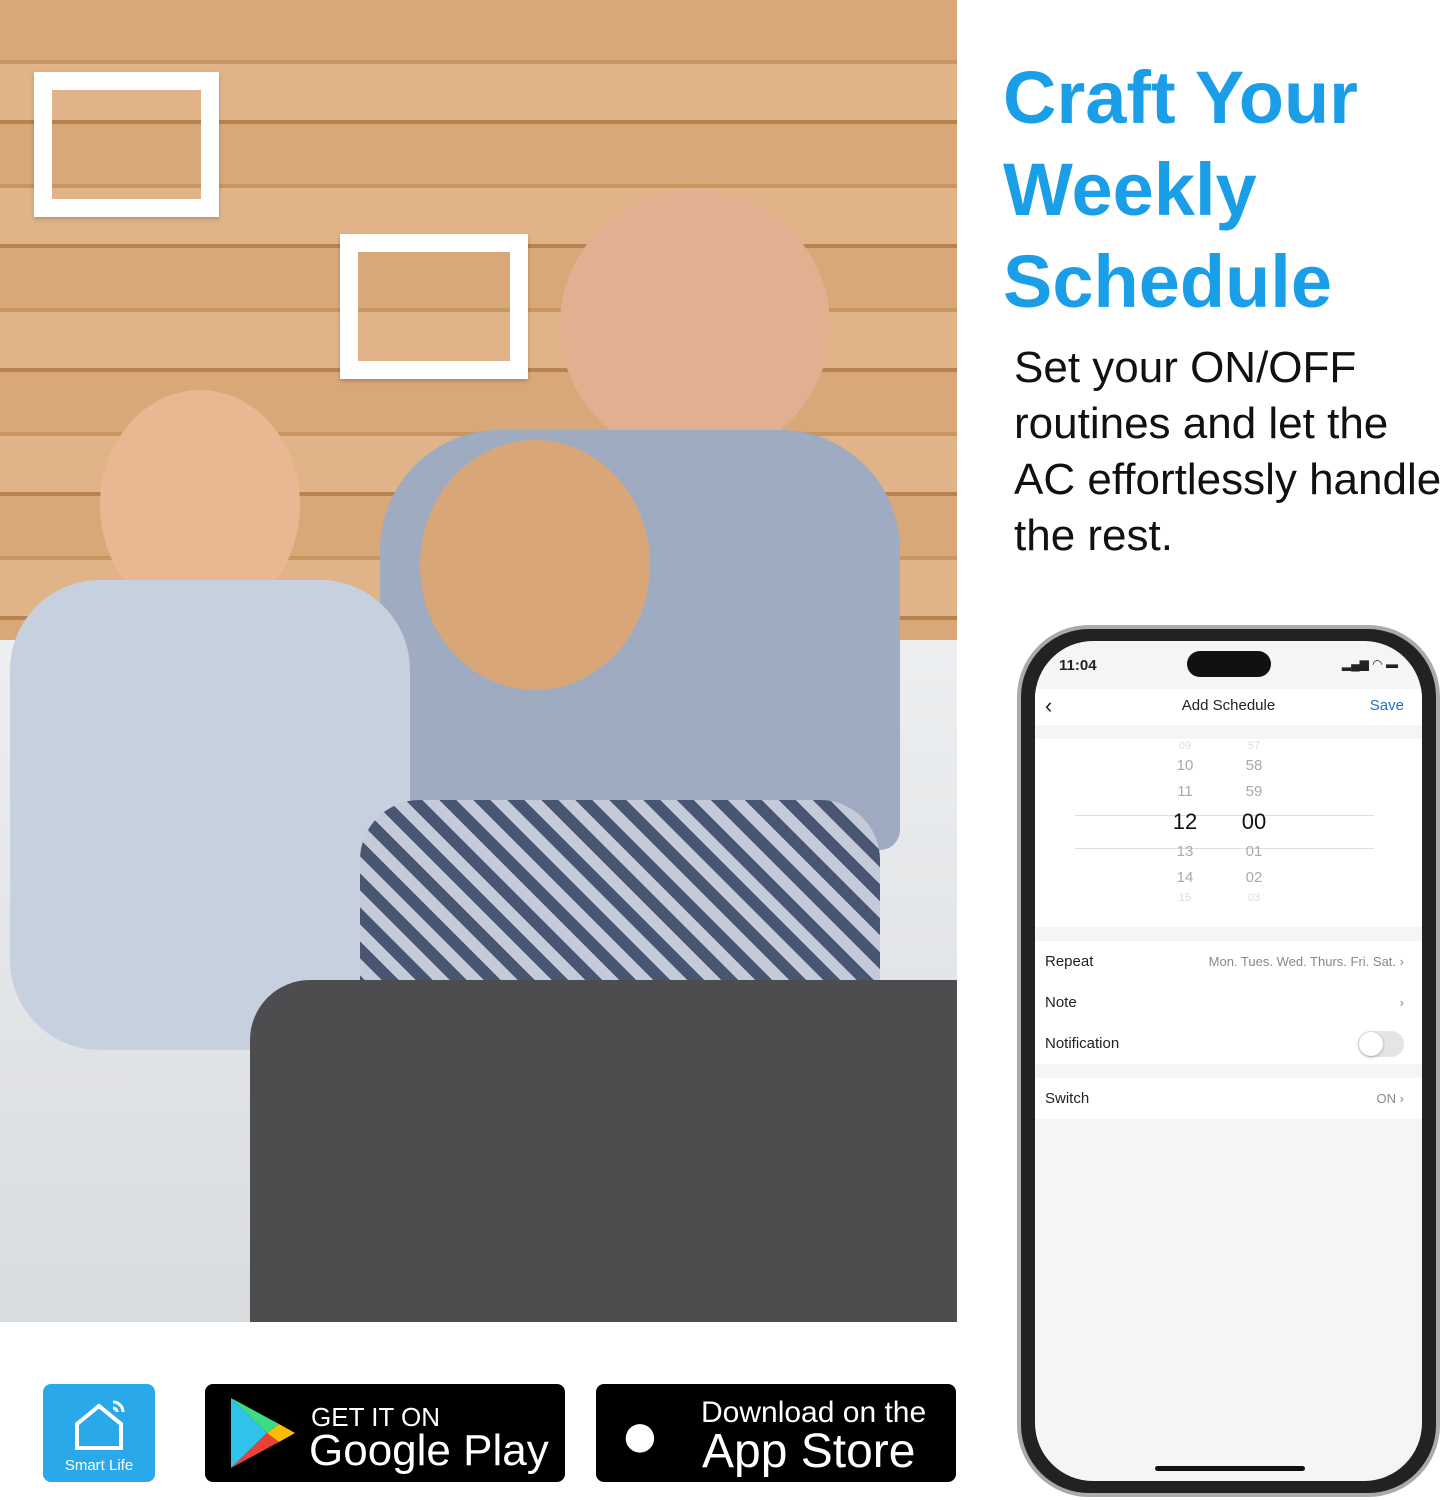 The image size is (1445, 1500). I want to click on status-icons: ▂▄▆ ◠ ▬, so click(1369, 664).